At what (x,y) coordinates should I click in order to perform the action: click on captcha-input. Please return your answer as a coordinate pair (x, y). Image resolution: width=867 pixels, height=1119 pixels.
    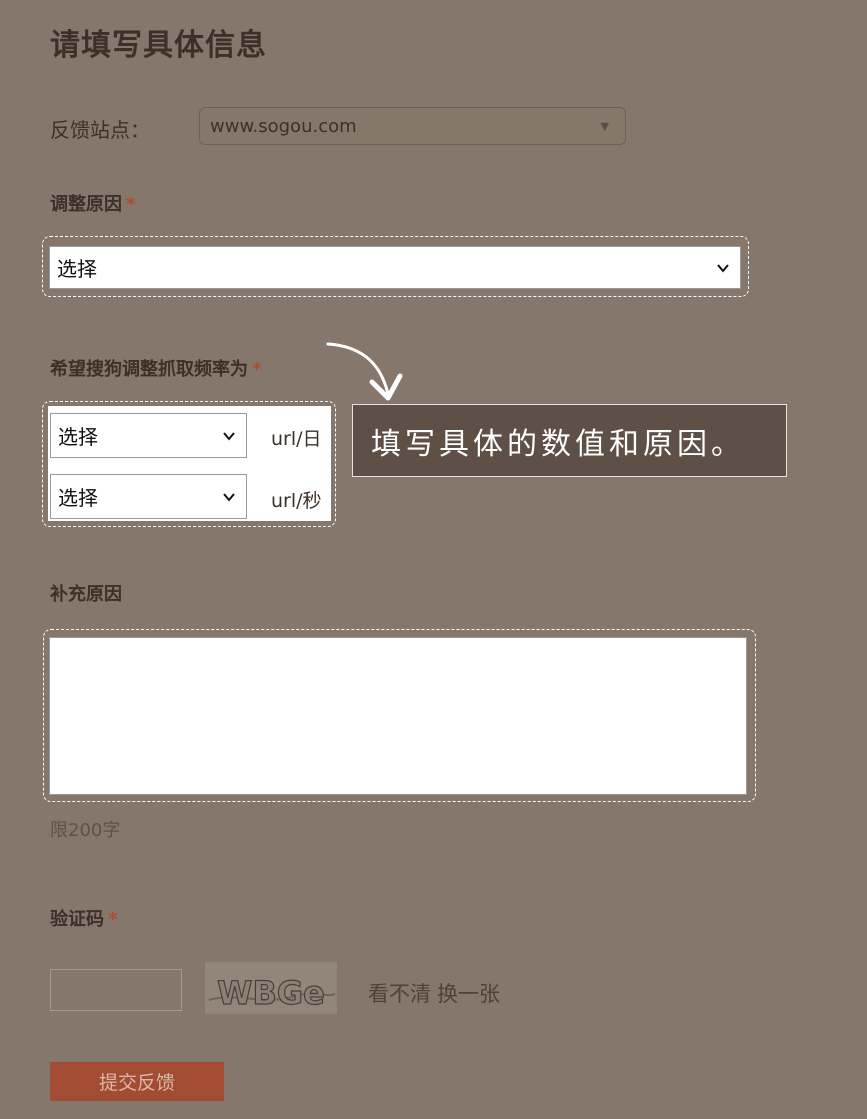
    Looking at the image, I should click on (116, 990).